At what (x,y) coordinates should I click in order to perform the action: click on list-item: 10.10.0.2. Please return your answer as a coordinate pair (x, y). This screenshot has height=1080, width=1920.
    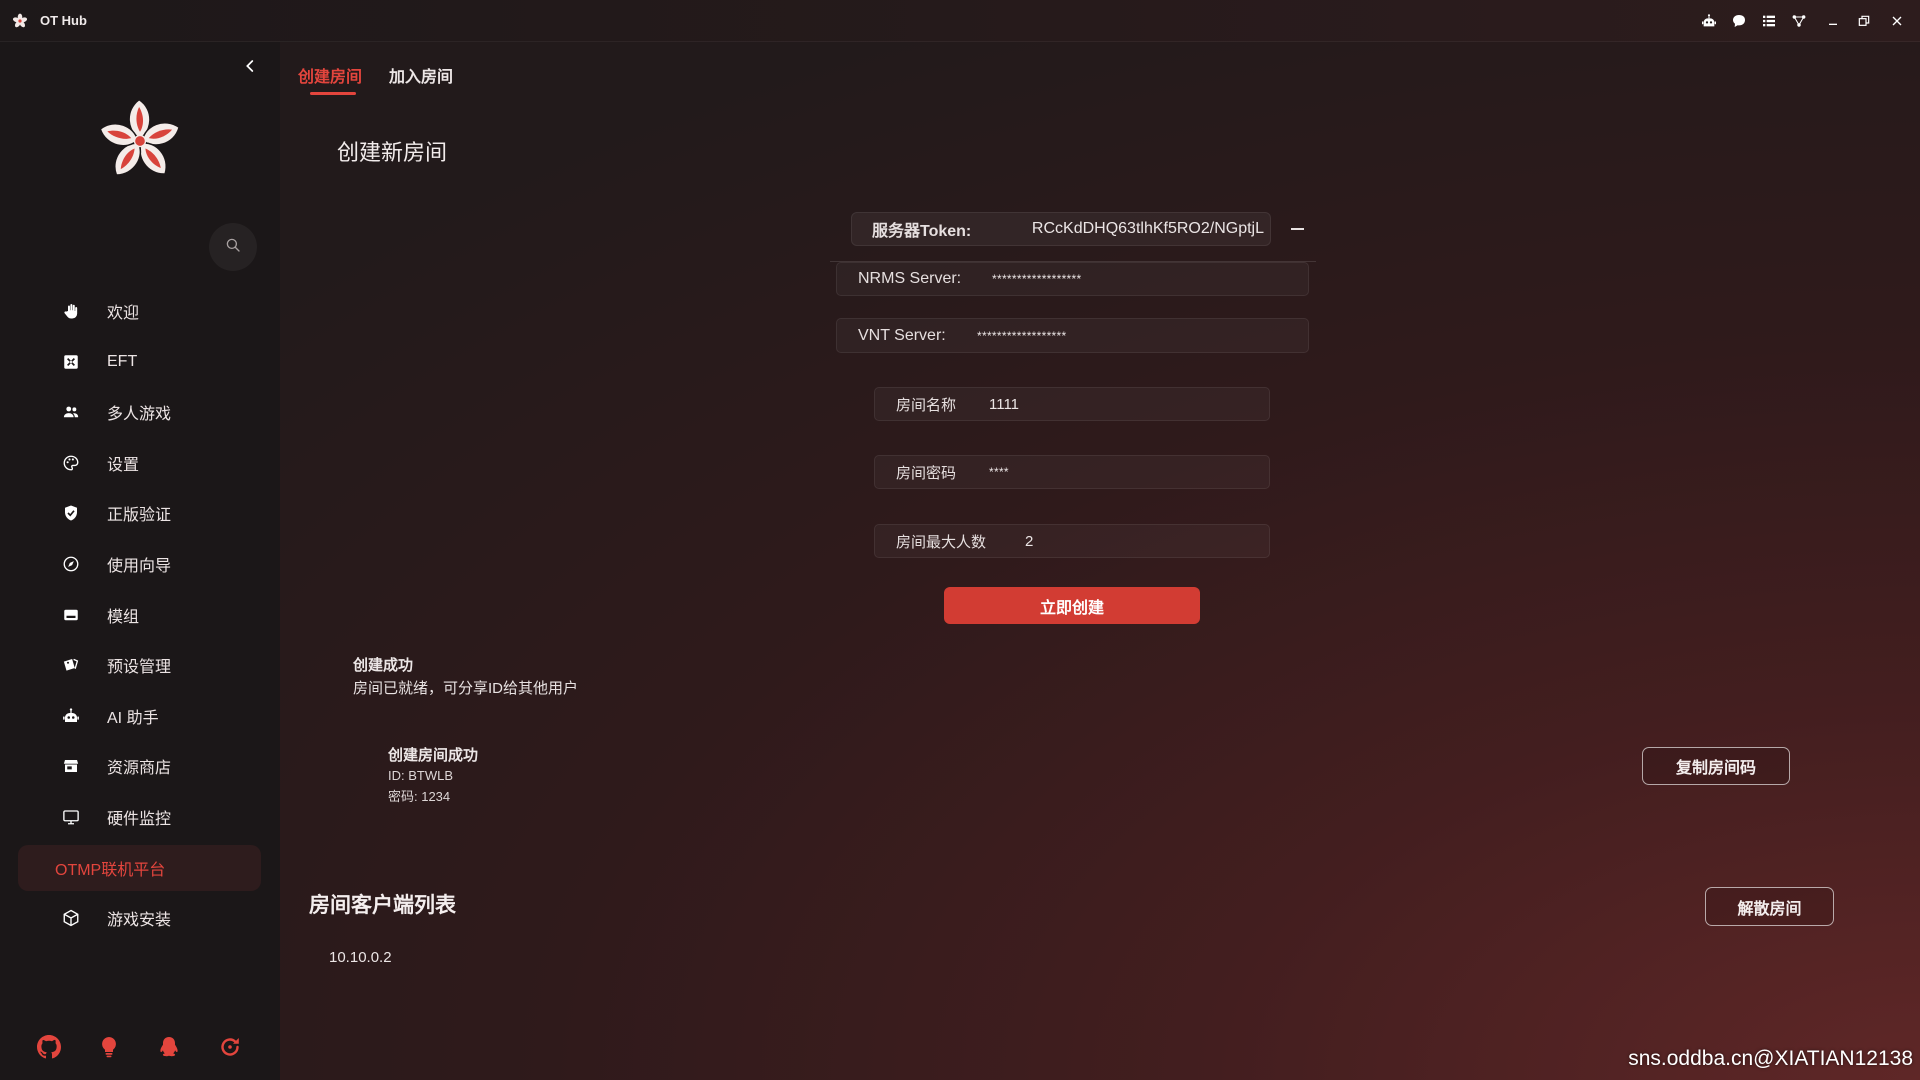
    Looking at the image, I should click on (360, 957).